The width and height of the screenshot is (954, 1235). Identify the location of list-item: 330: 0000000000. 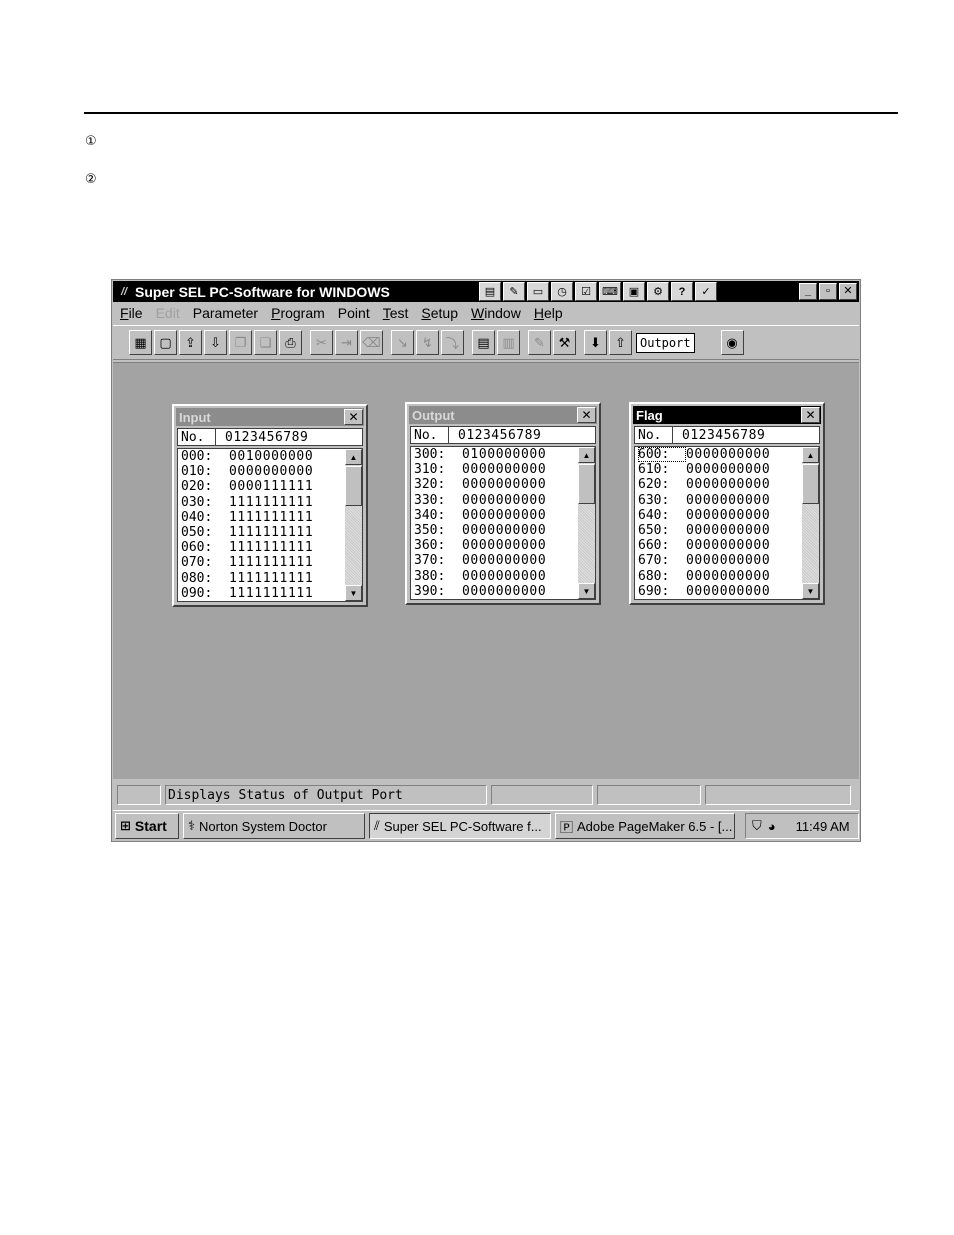
(480, 500).